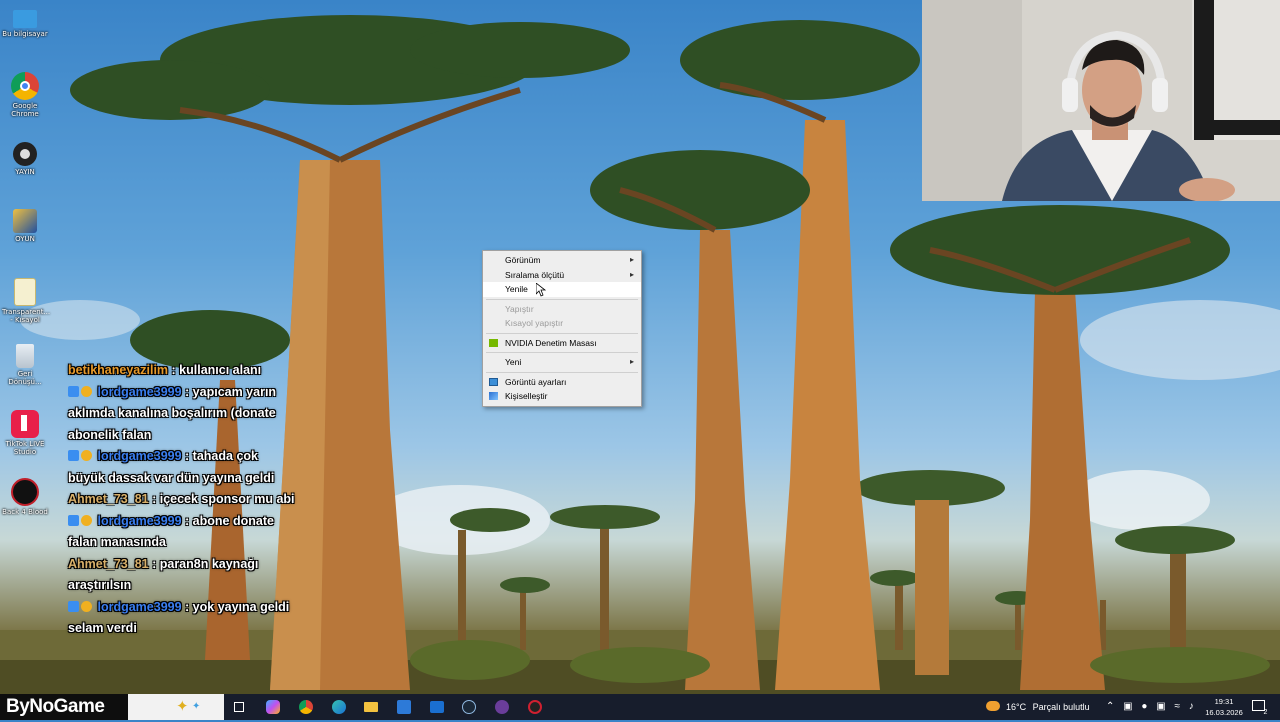 Image resolution: width=1280 pixels, height=722 pixels. I want to click on personalize-icon, so click(493, 396).